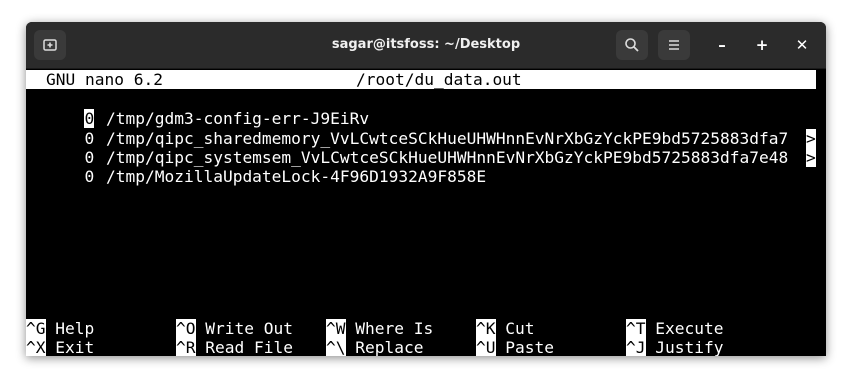 The height and width of the screenshot is (385, 852). I want to click on window-title: sagar@itsfoss: ~/Desktop, so click(426, 44).